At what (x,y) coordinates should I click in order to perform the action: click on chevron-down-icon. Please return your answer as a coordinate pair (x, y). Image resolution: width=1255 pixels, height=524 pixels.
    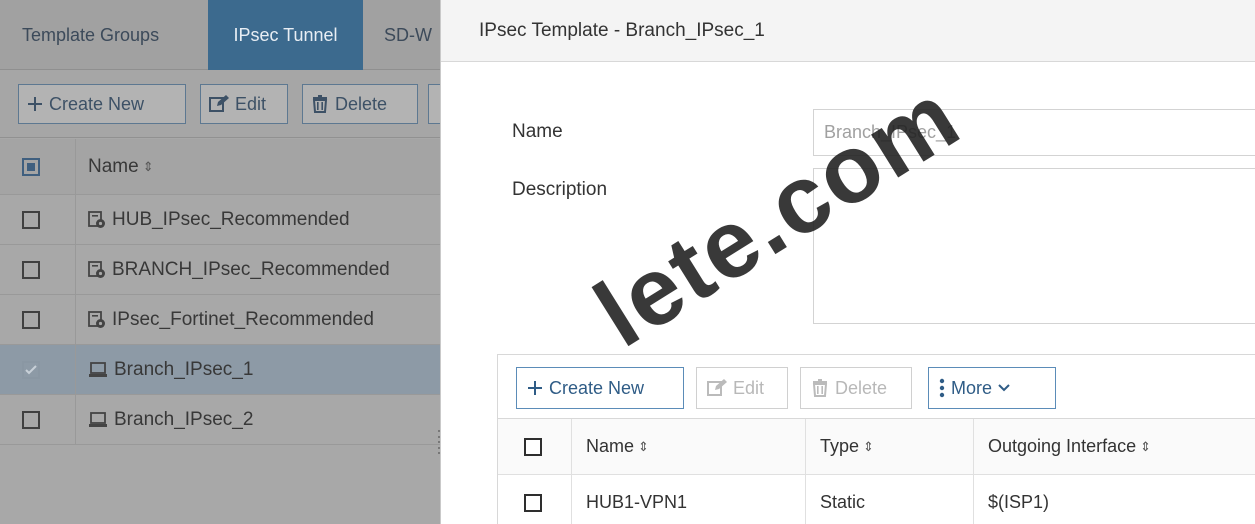
    Looking at the image, I should click on (1004, 388).